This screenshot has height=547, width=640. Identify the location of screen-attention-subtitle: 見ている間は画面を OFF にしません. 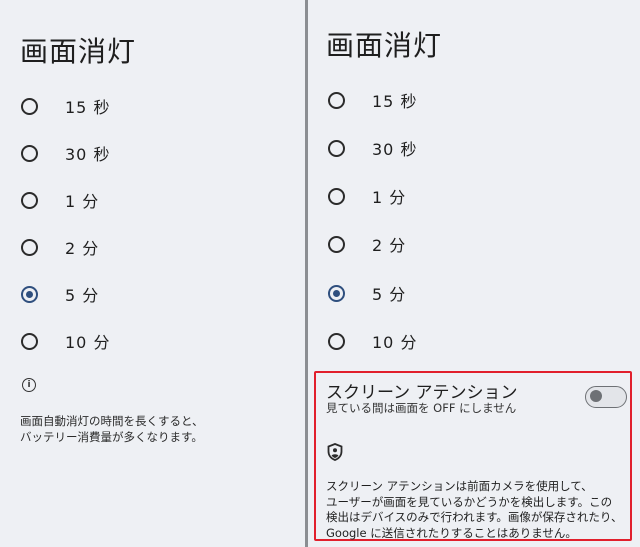
(421, 408).